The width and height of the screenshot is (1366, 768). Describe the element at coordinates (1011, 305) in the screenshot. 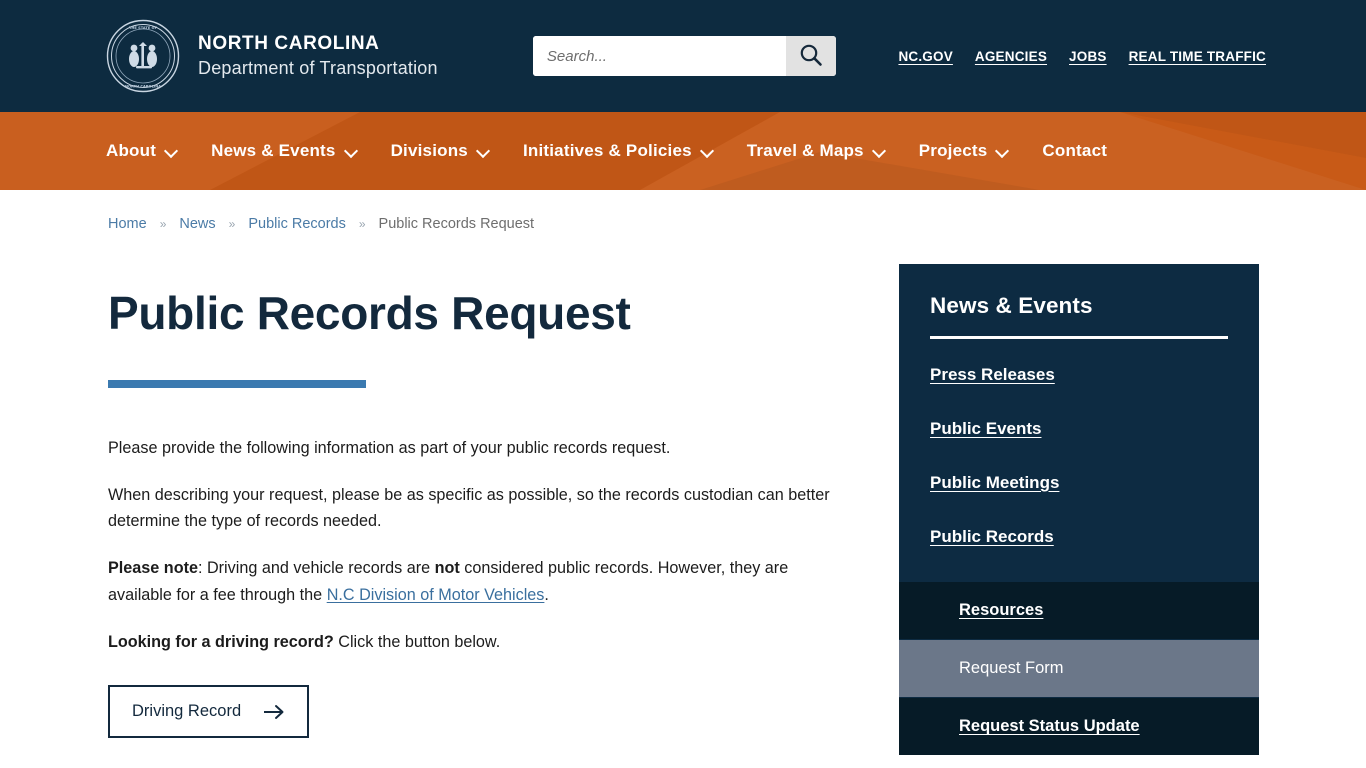

I see `sidebar-title: News & Events` at that location.